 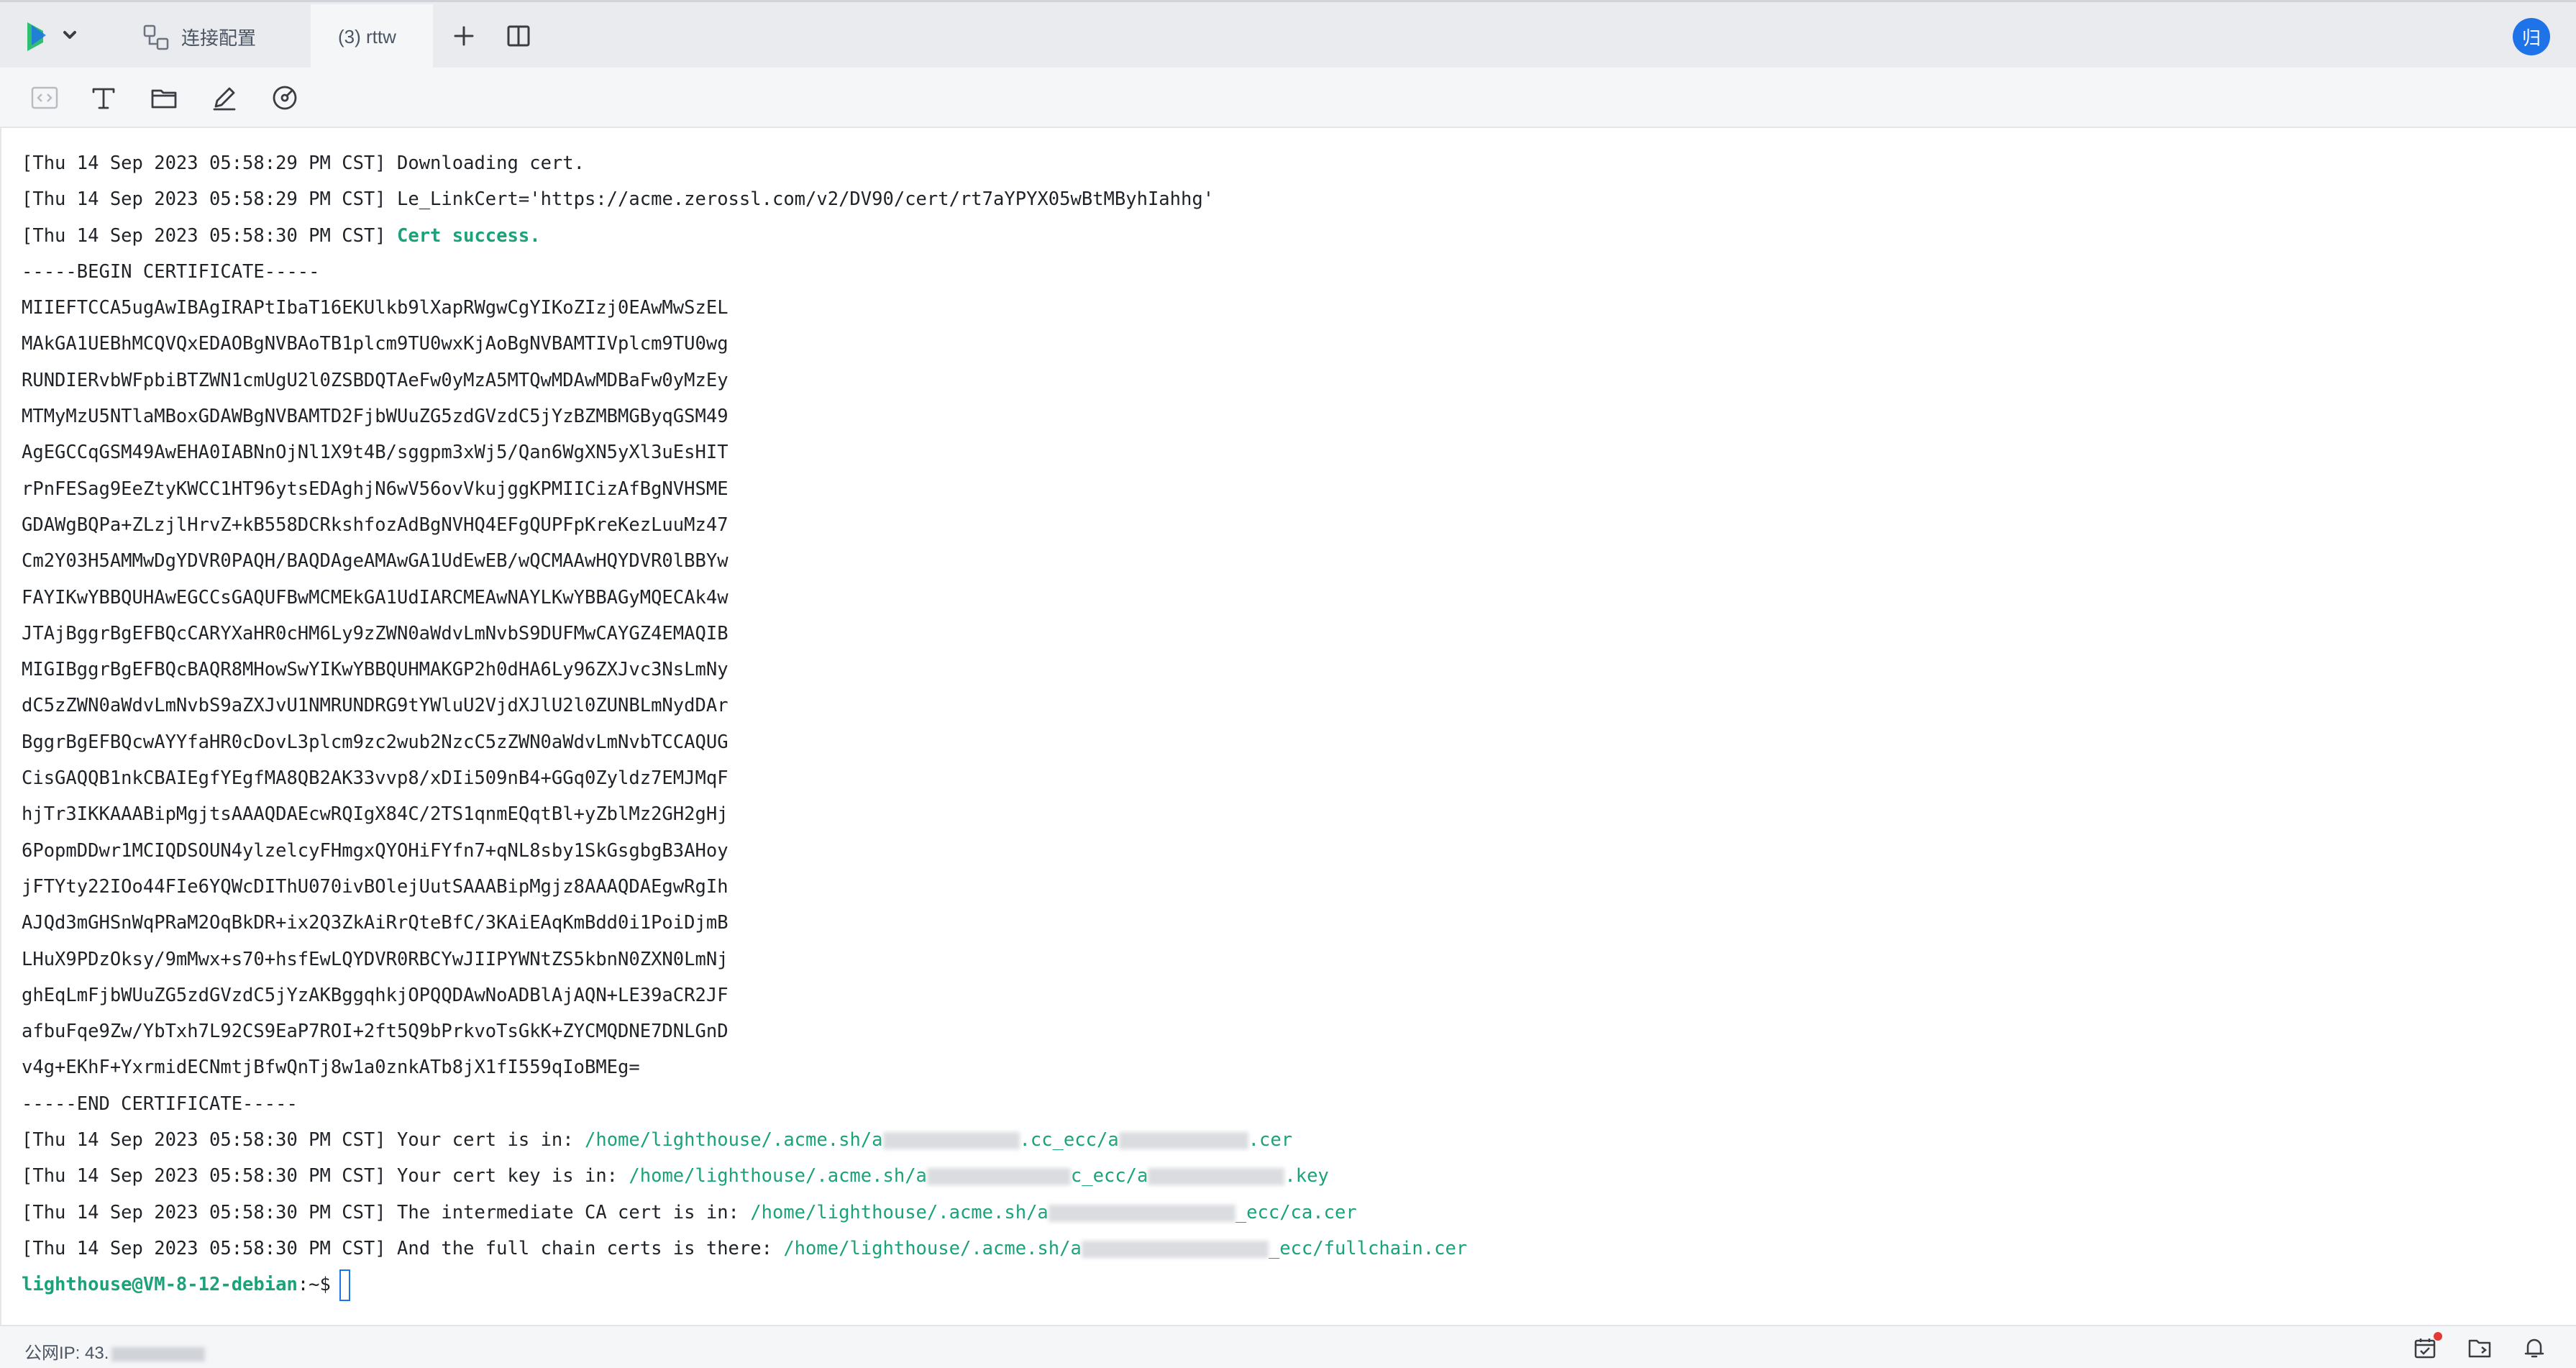 I want to click on notification-dot, so click(x=2438, y=1336).